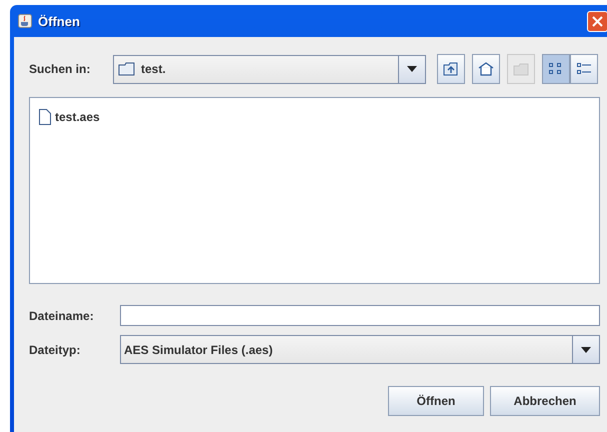  Describe the element at coordinates (360, 315) in the screenshot. I see `file-name-field` at that location.